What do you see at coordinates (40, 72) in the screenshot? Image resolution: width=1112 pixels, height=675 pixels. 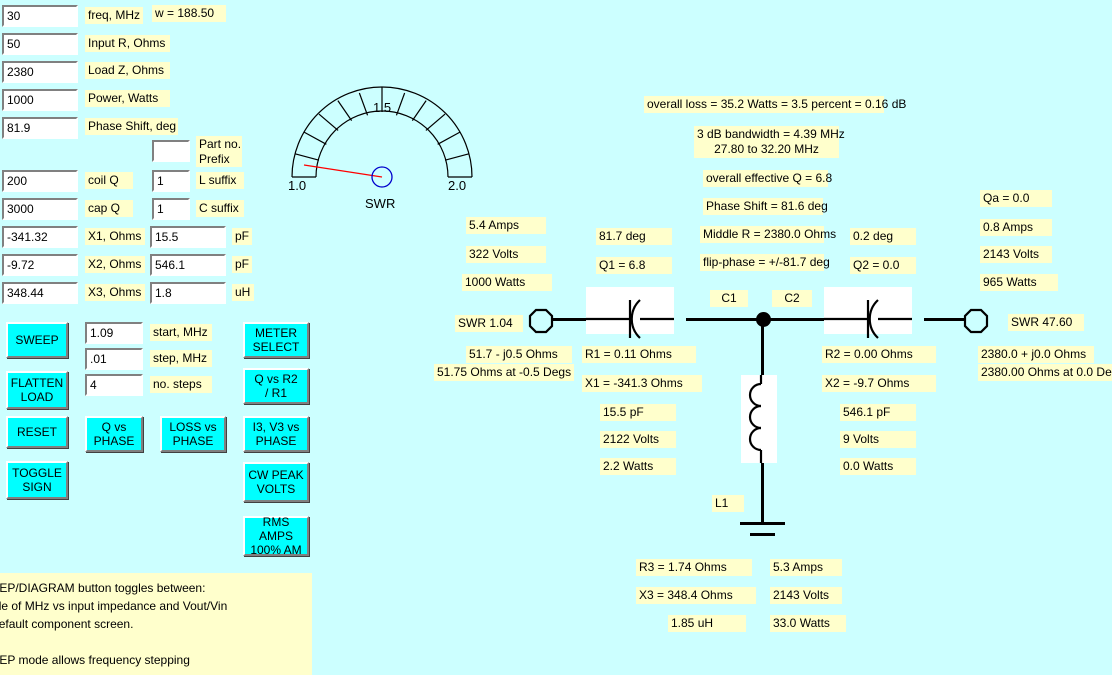 I see `load-z-input: 2380` at bounding box center [40, 72].